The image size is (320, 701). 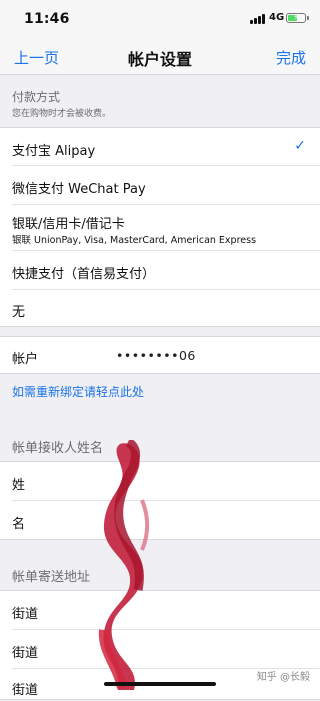 What do you see at coordinates (58, 448) in the screenshot?
I see `billing-name-header: 帐单接收人姓名` at bounding box center [58, 448].